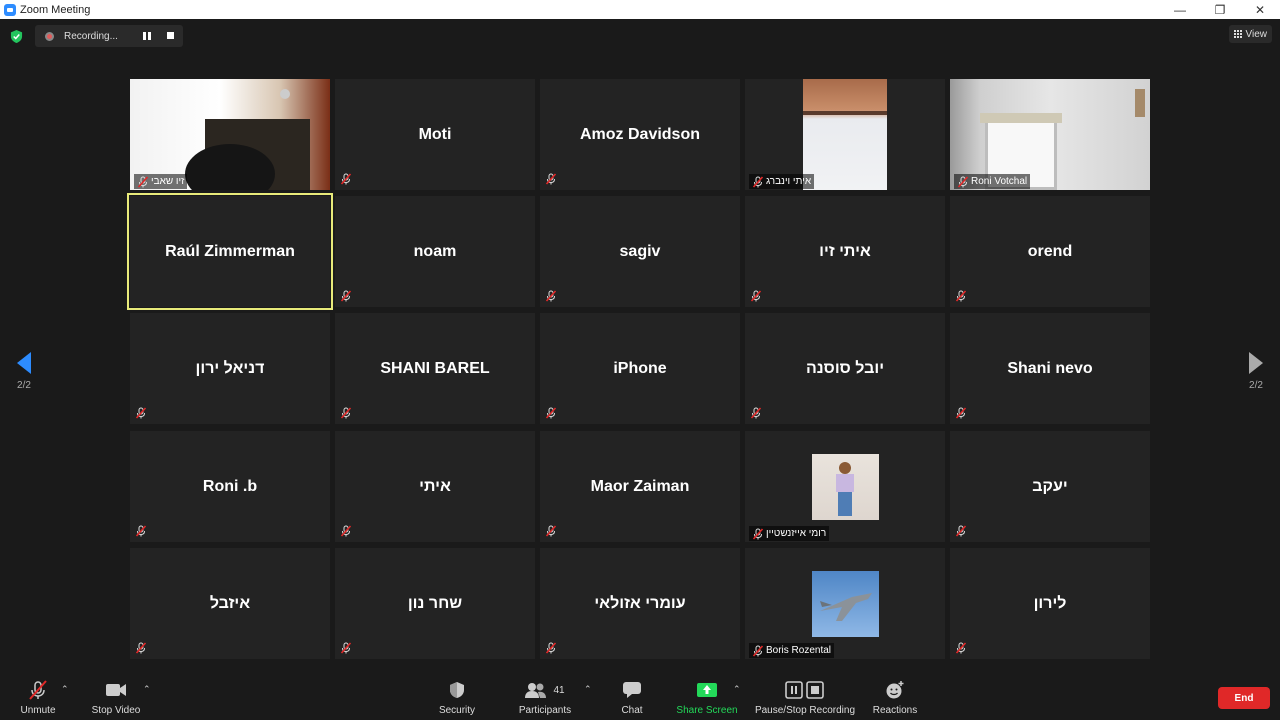 This screenshot has width=1280, height=720. What do you see at coordinates (1256, 362) in the screenshot?
I see `arrow-right-icon` at bounding box center [1256, 362].